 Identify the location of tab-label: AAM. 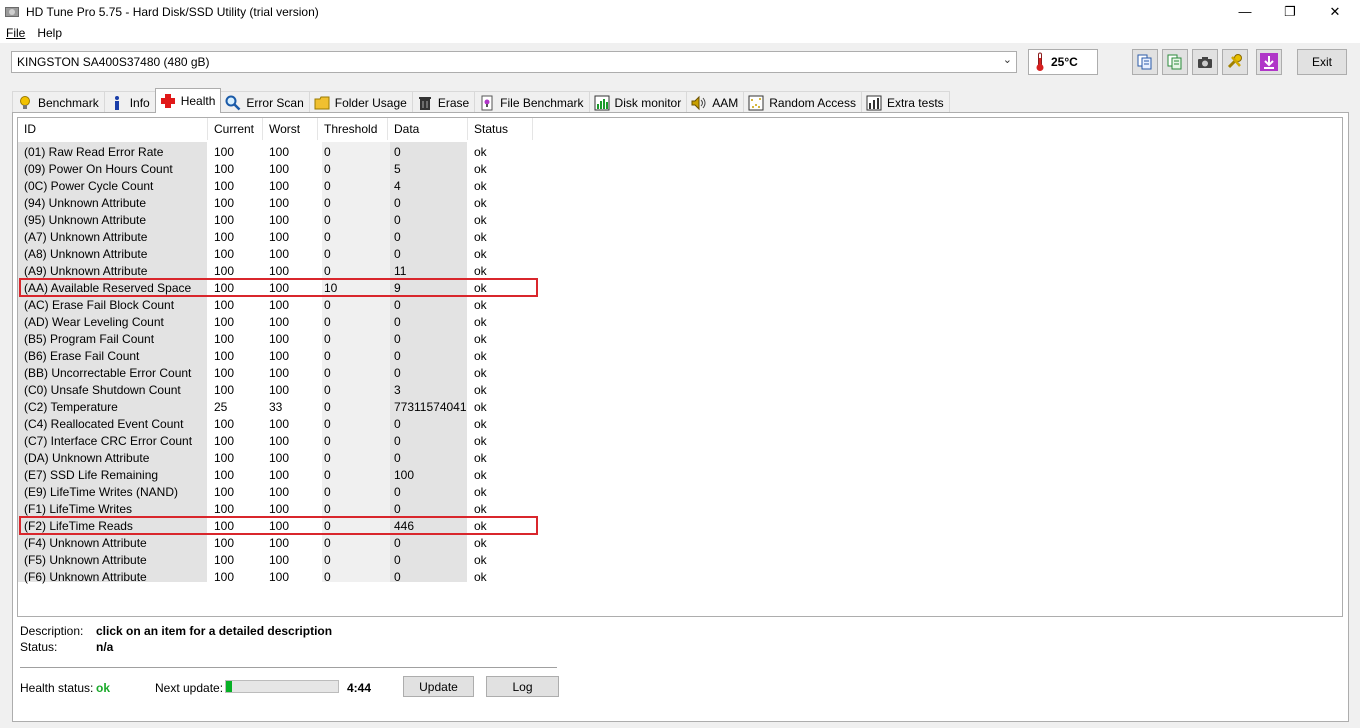
(725, 102).